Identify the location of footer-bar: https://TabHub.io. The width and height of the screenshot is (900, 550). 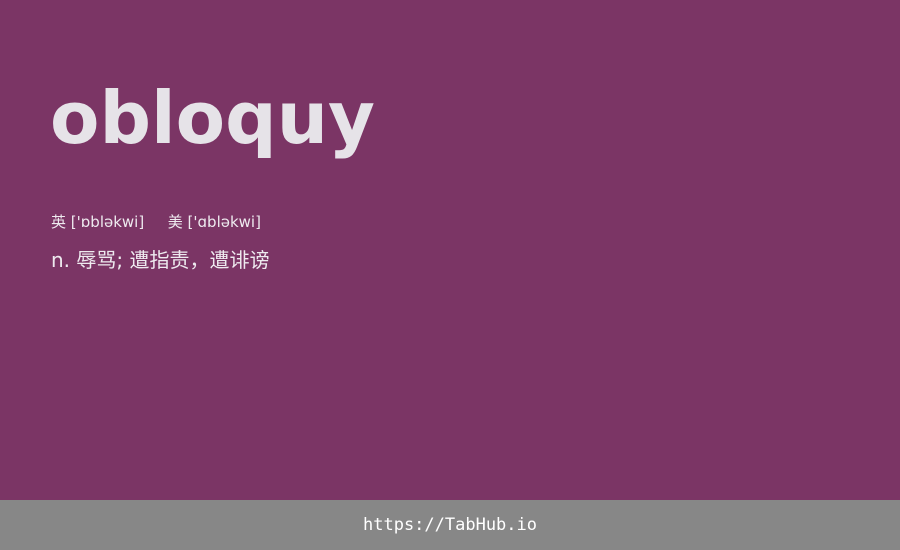
(450, 525).